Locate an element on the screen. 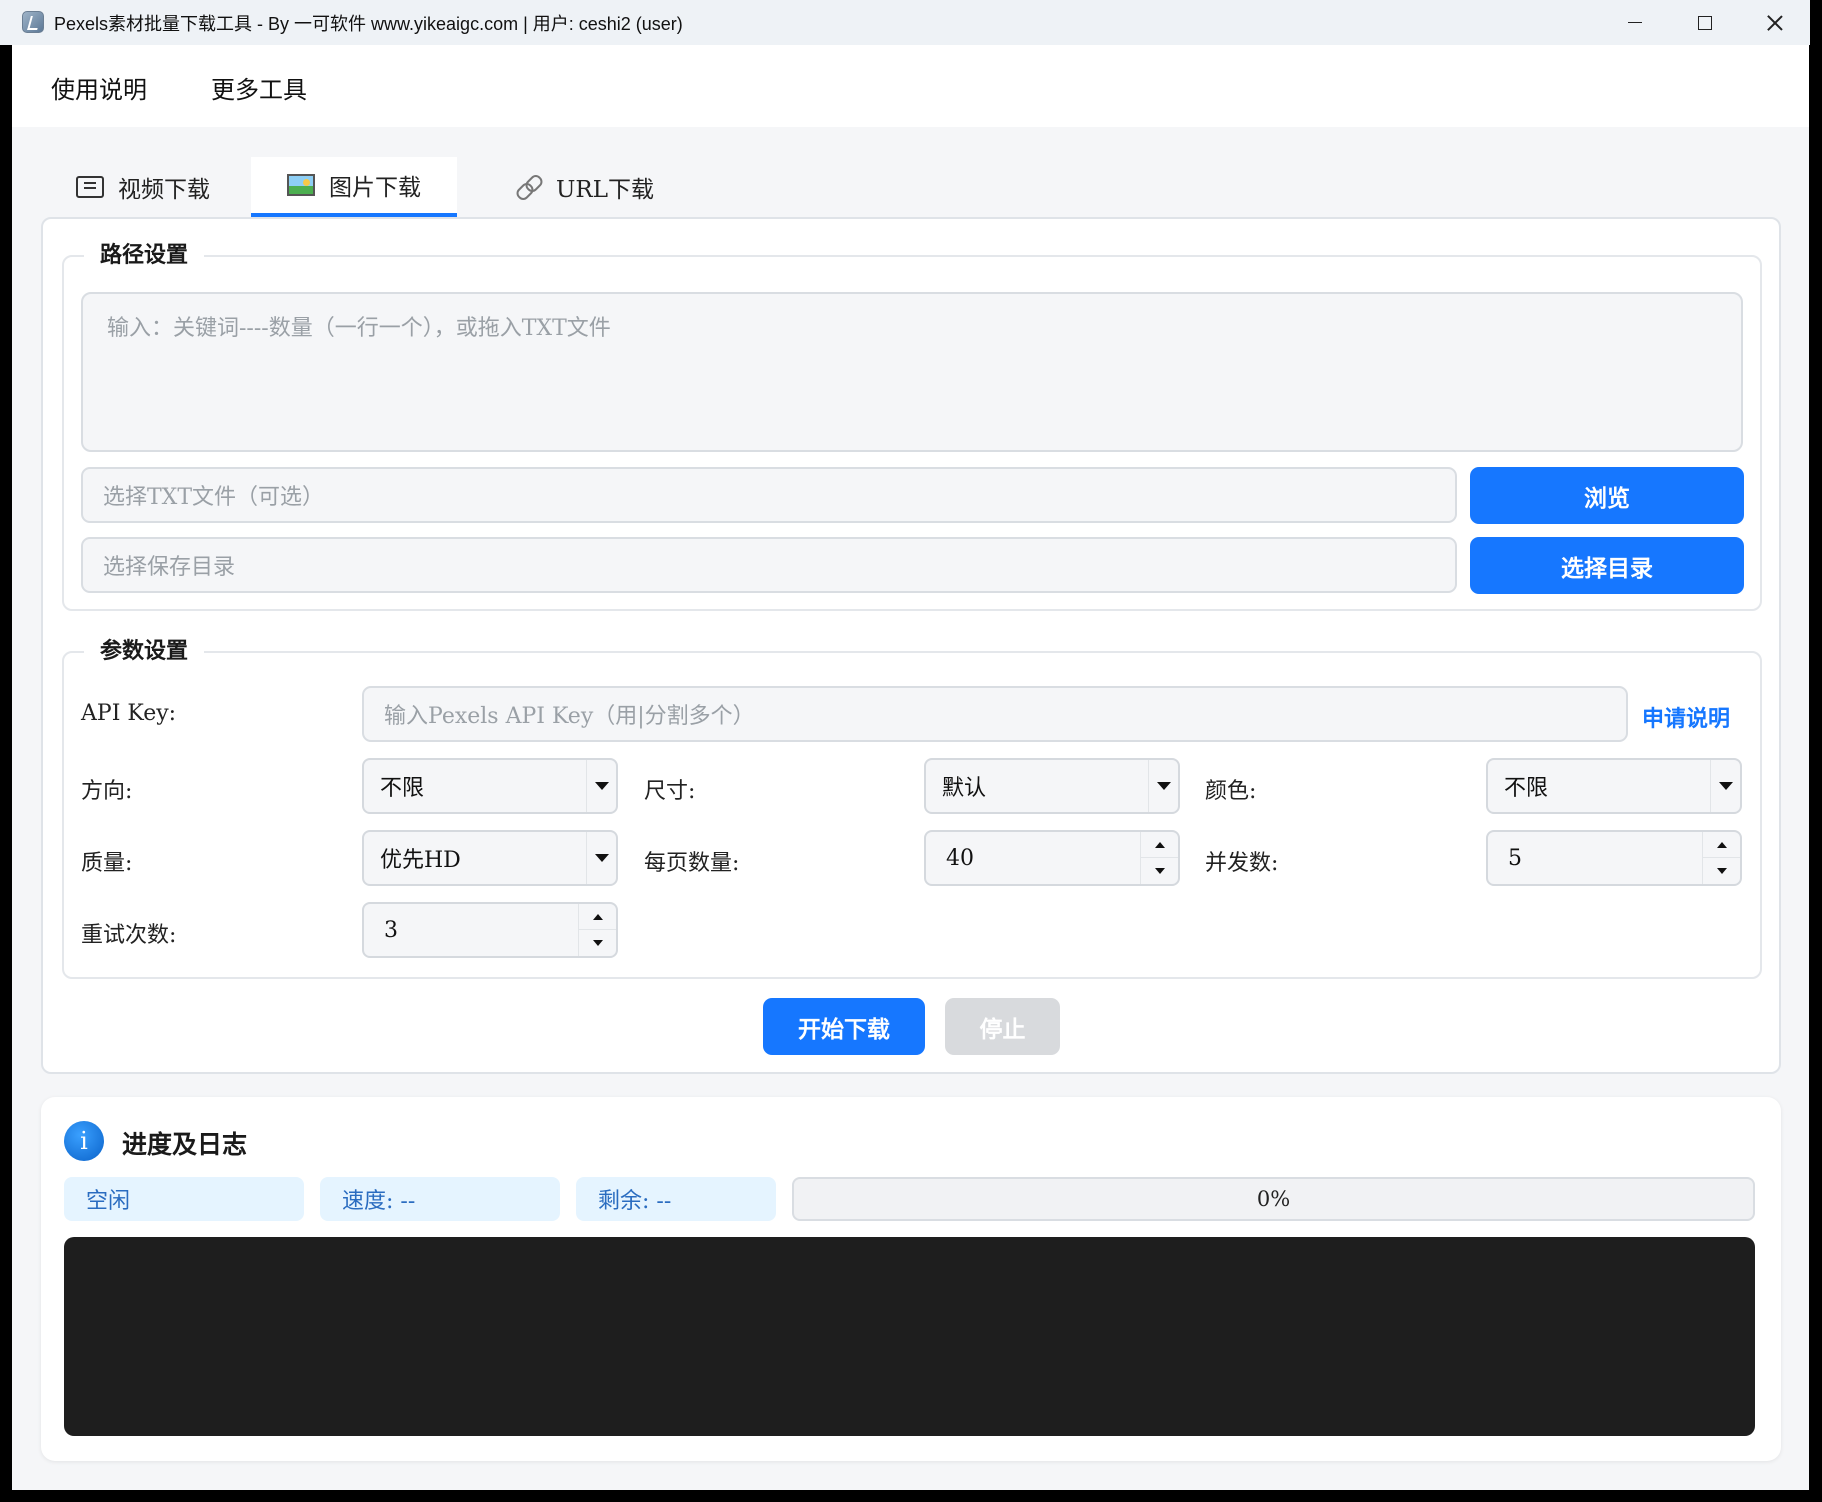  group-title: 参数设置 is located at coordinates (144, 649).